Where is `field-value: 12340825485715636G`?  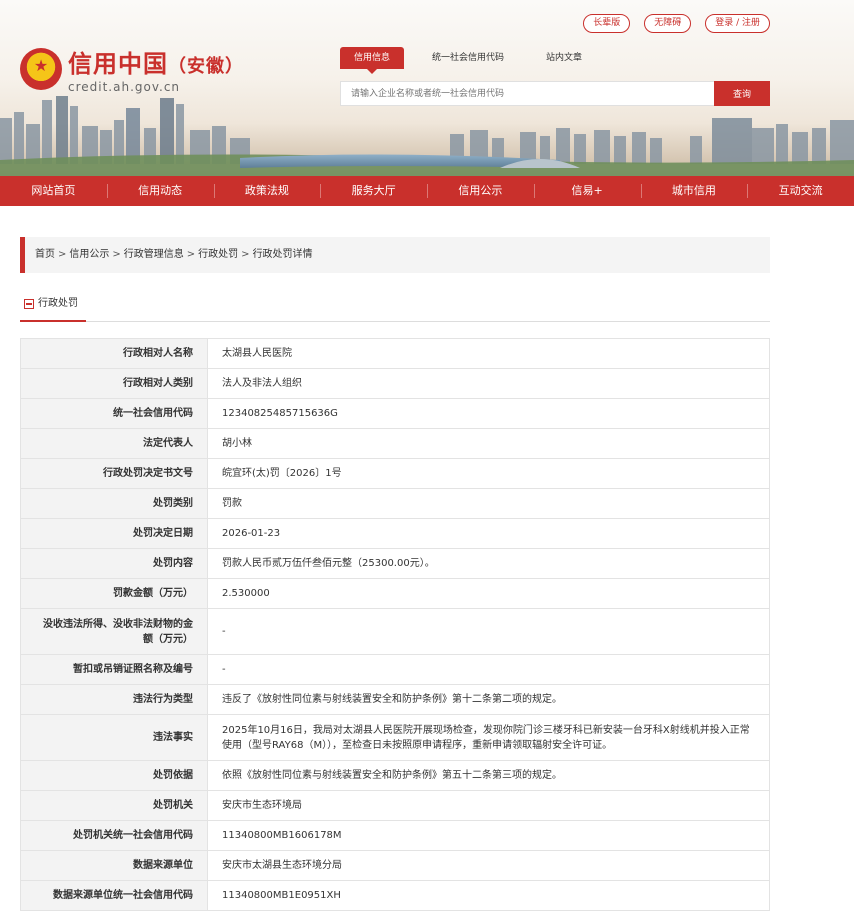
field-value: 12340825485715636G is located at coordinates (488, 413).